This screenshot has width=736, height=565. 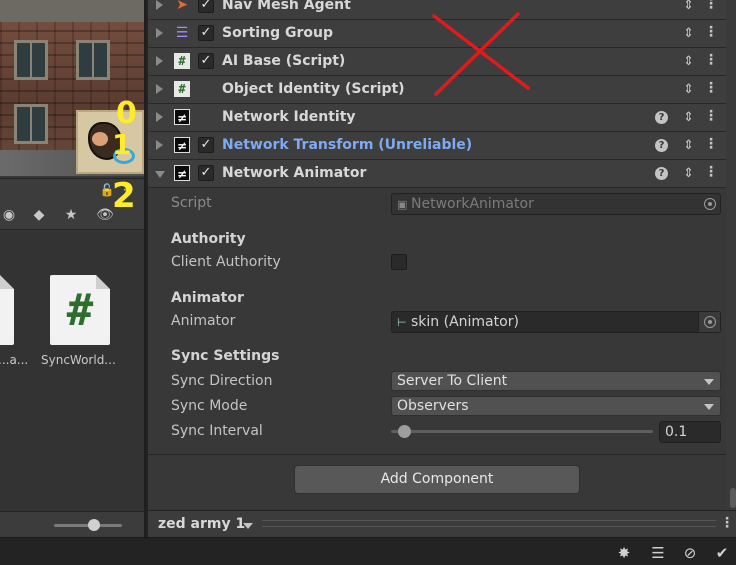 What do you see at coordinates (437, 118) in the screenshot?
I see `component-header: ≠ Network Identity ? ⇕ ⋮` at bounding box center [437, 118].